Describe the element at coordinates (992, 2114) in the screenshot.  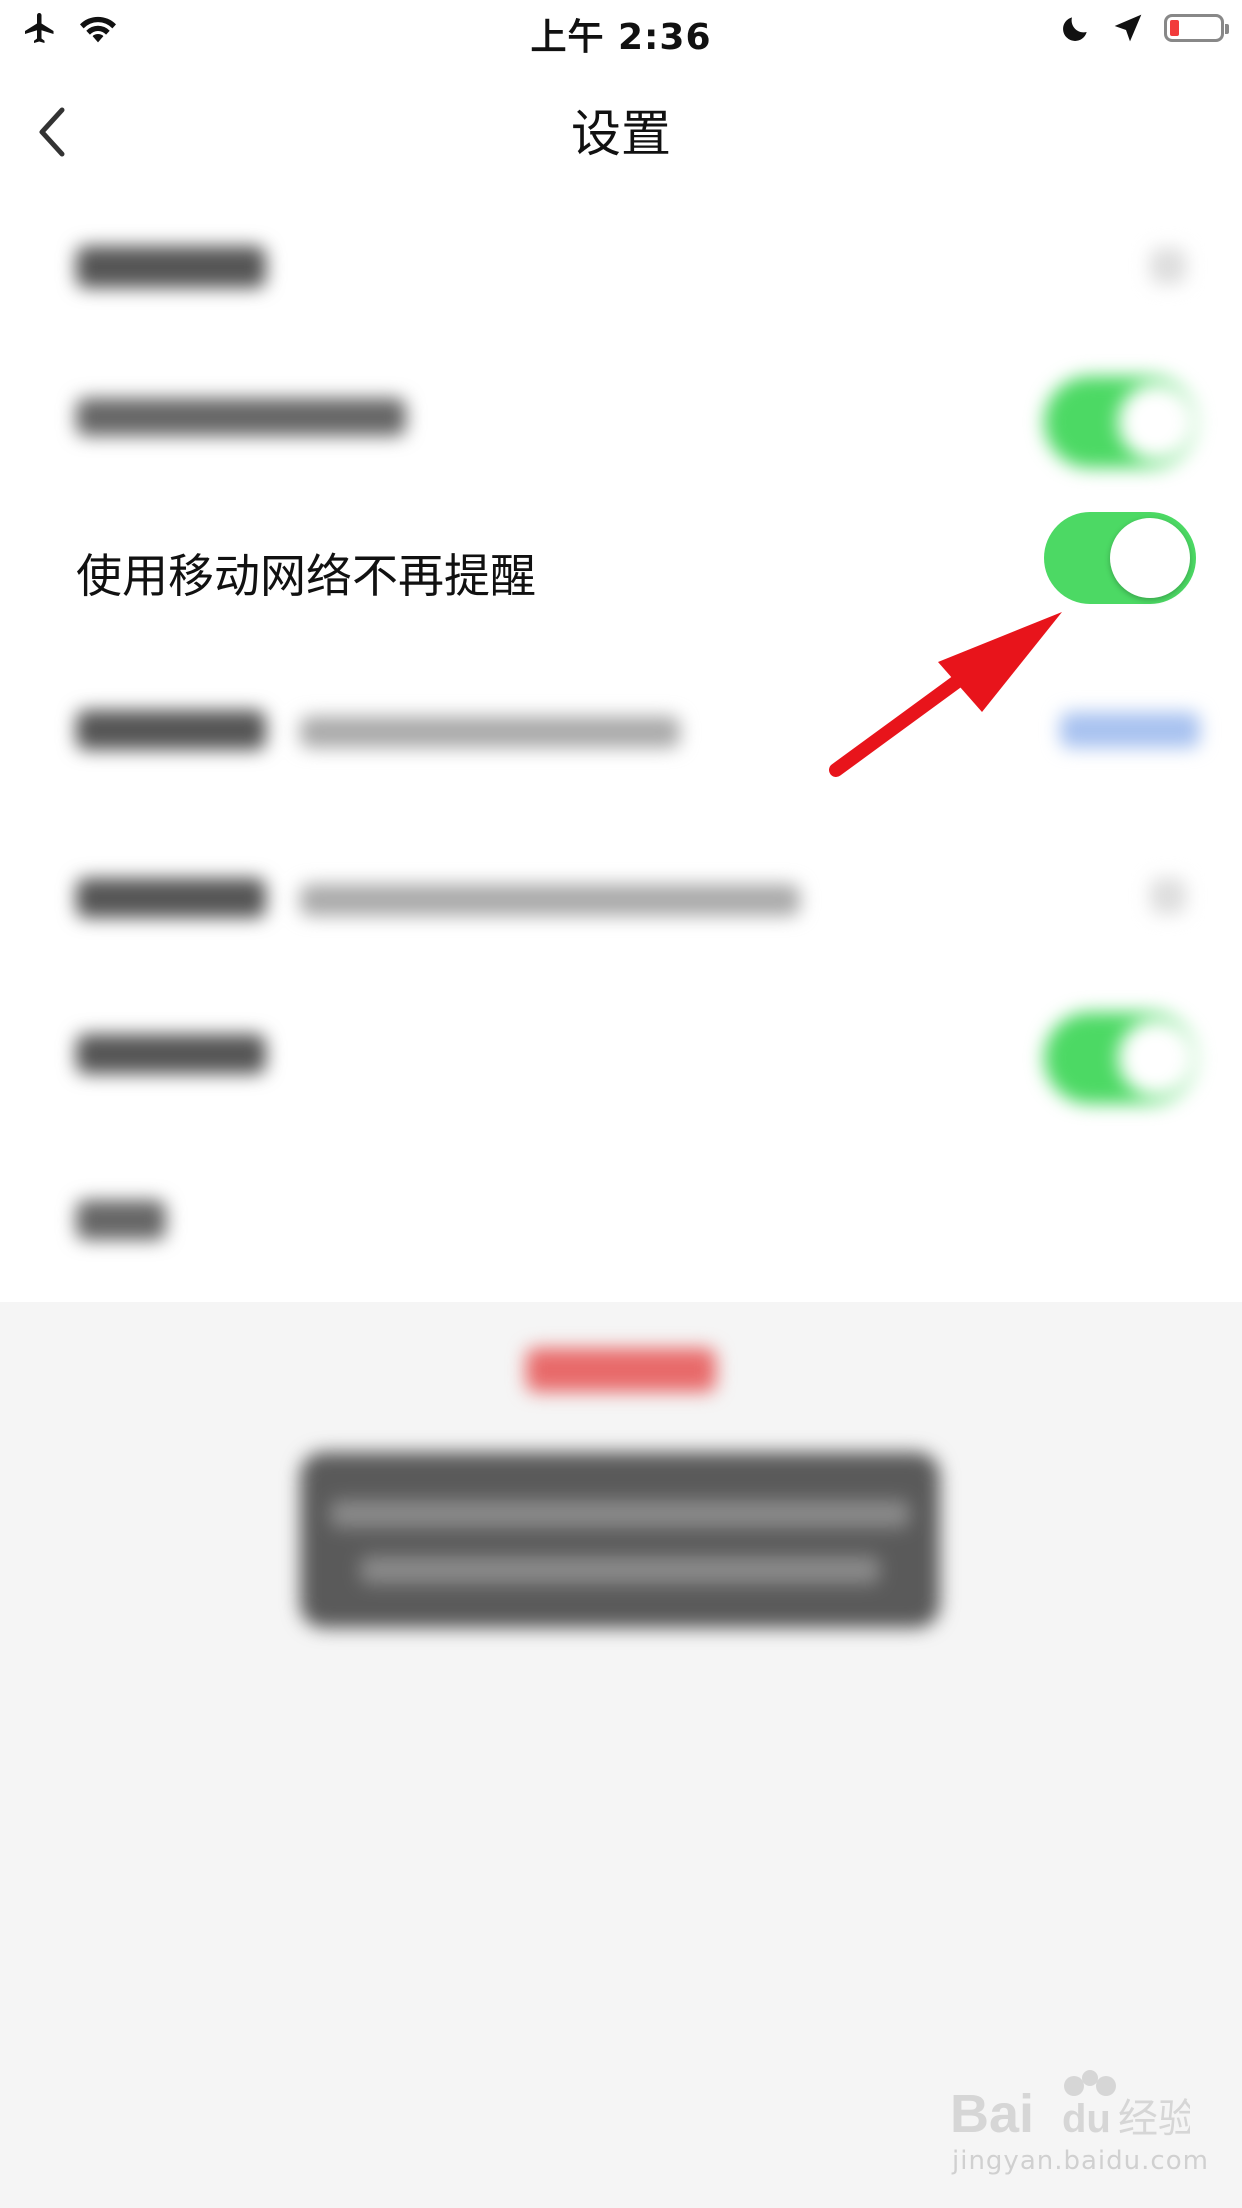
I see `svg-text: Bai` at that location.